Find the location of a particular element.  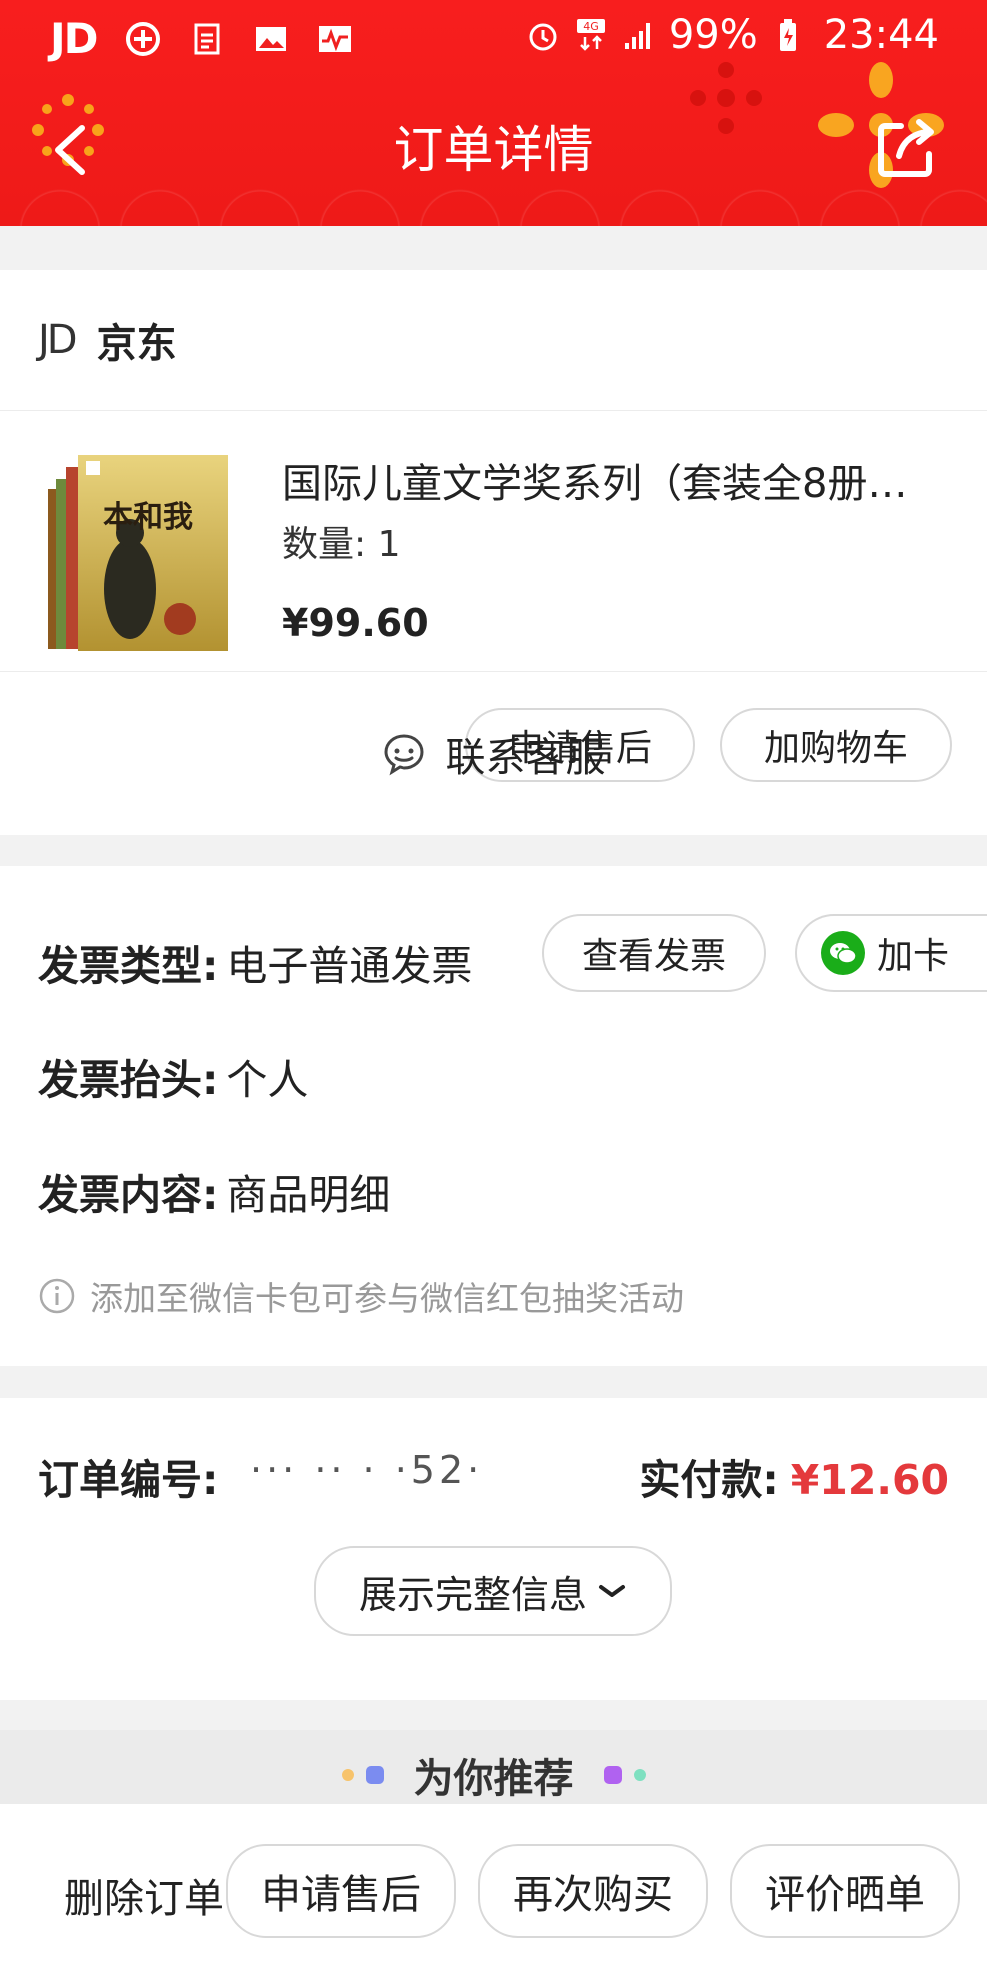

svg-text: 4G is located at coordinates (591, 26).